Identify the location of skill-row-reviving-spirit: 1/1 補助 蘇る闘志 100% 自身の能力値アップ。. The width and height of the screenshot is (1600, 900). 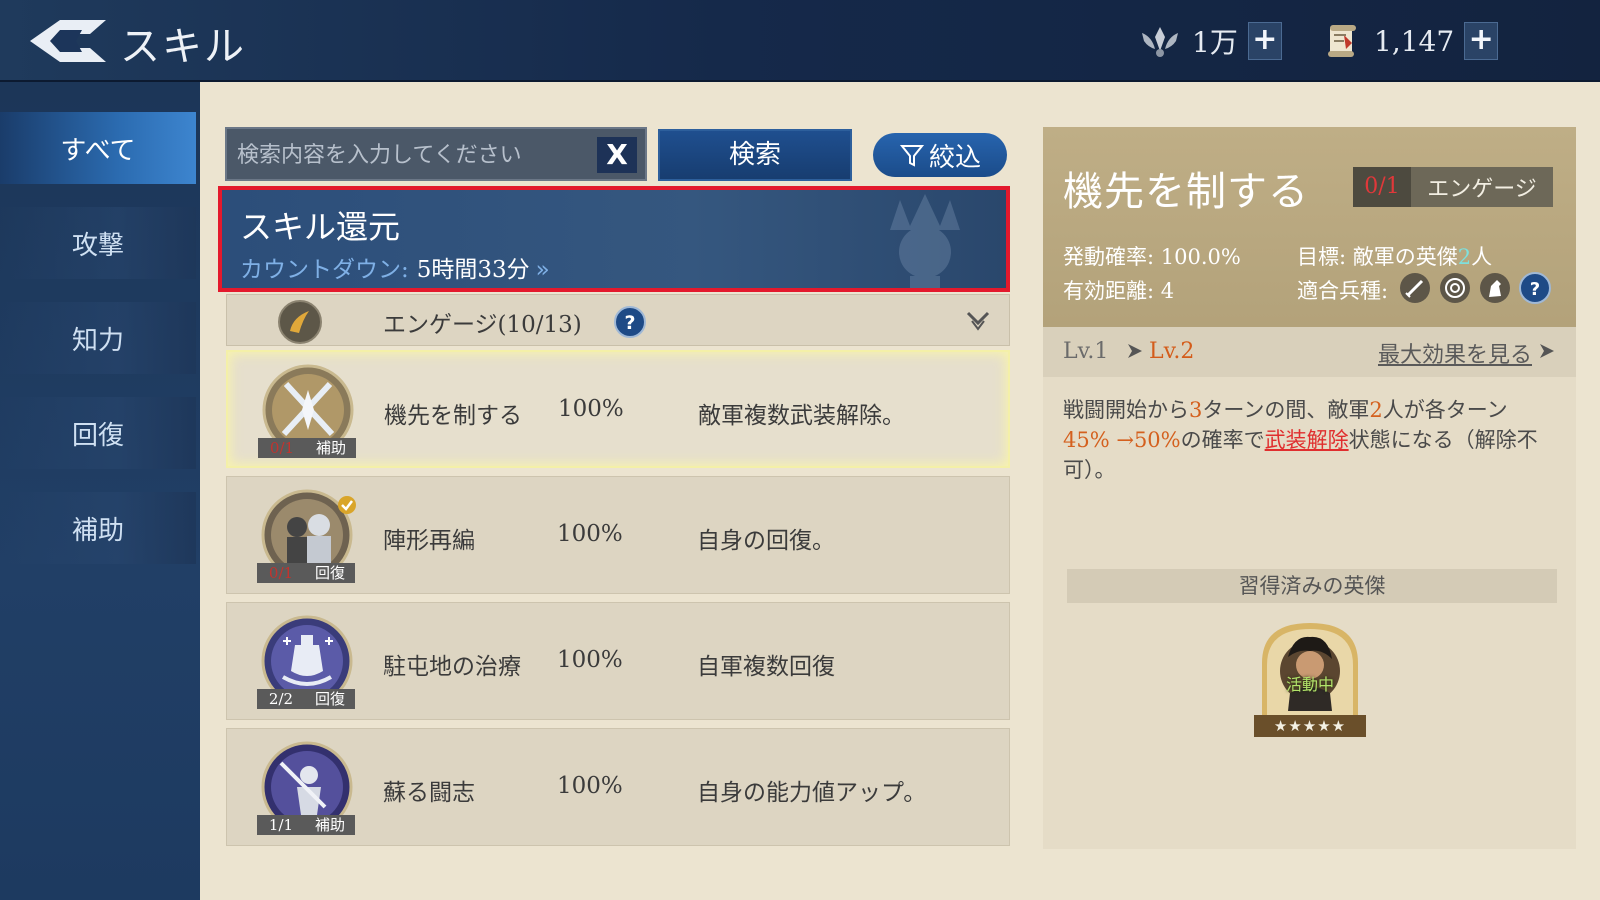
(618, 787).